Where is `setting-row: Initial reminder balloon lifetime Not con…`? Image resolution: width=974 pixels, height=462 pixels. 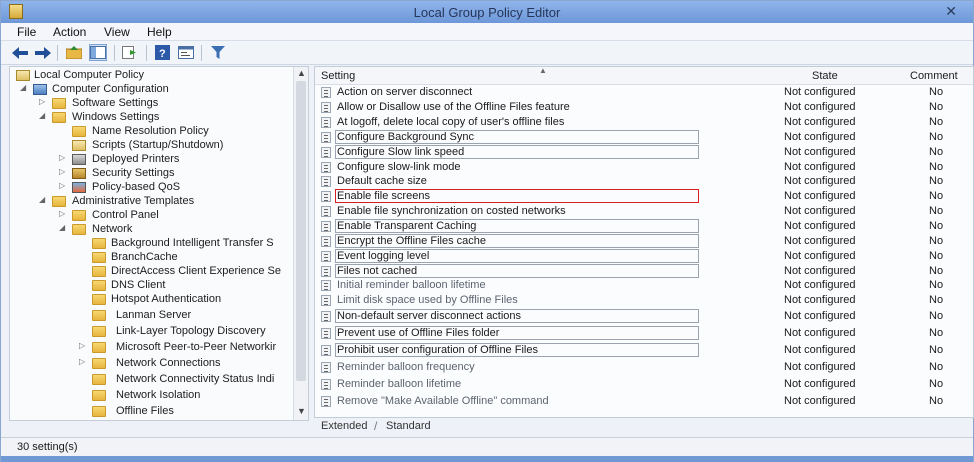
setting-row: Initial reminder balloon lifetime Not con… is located at coordinates (644, 285).